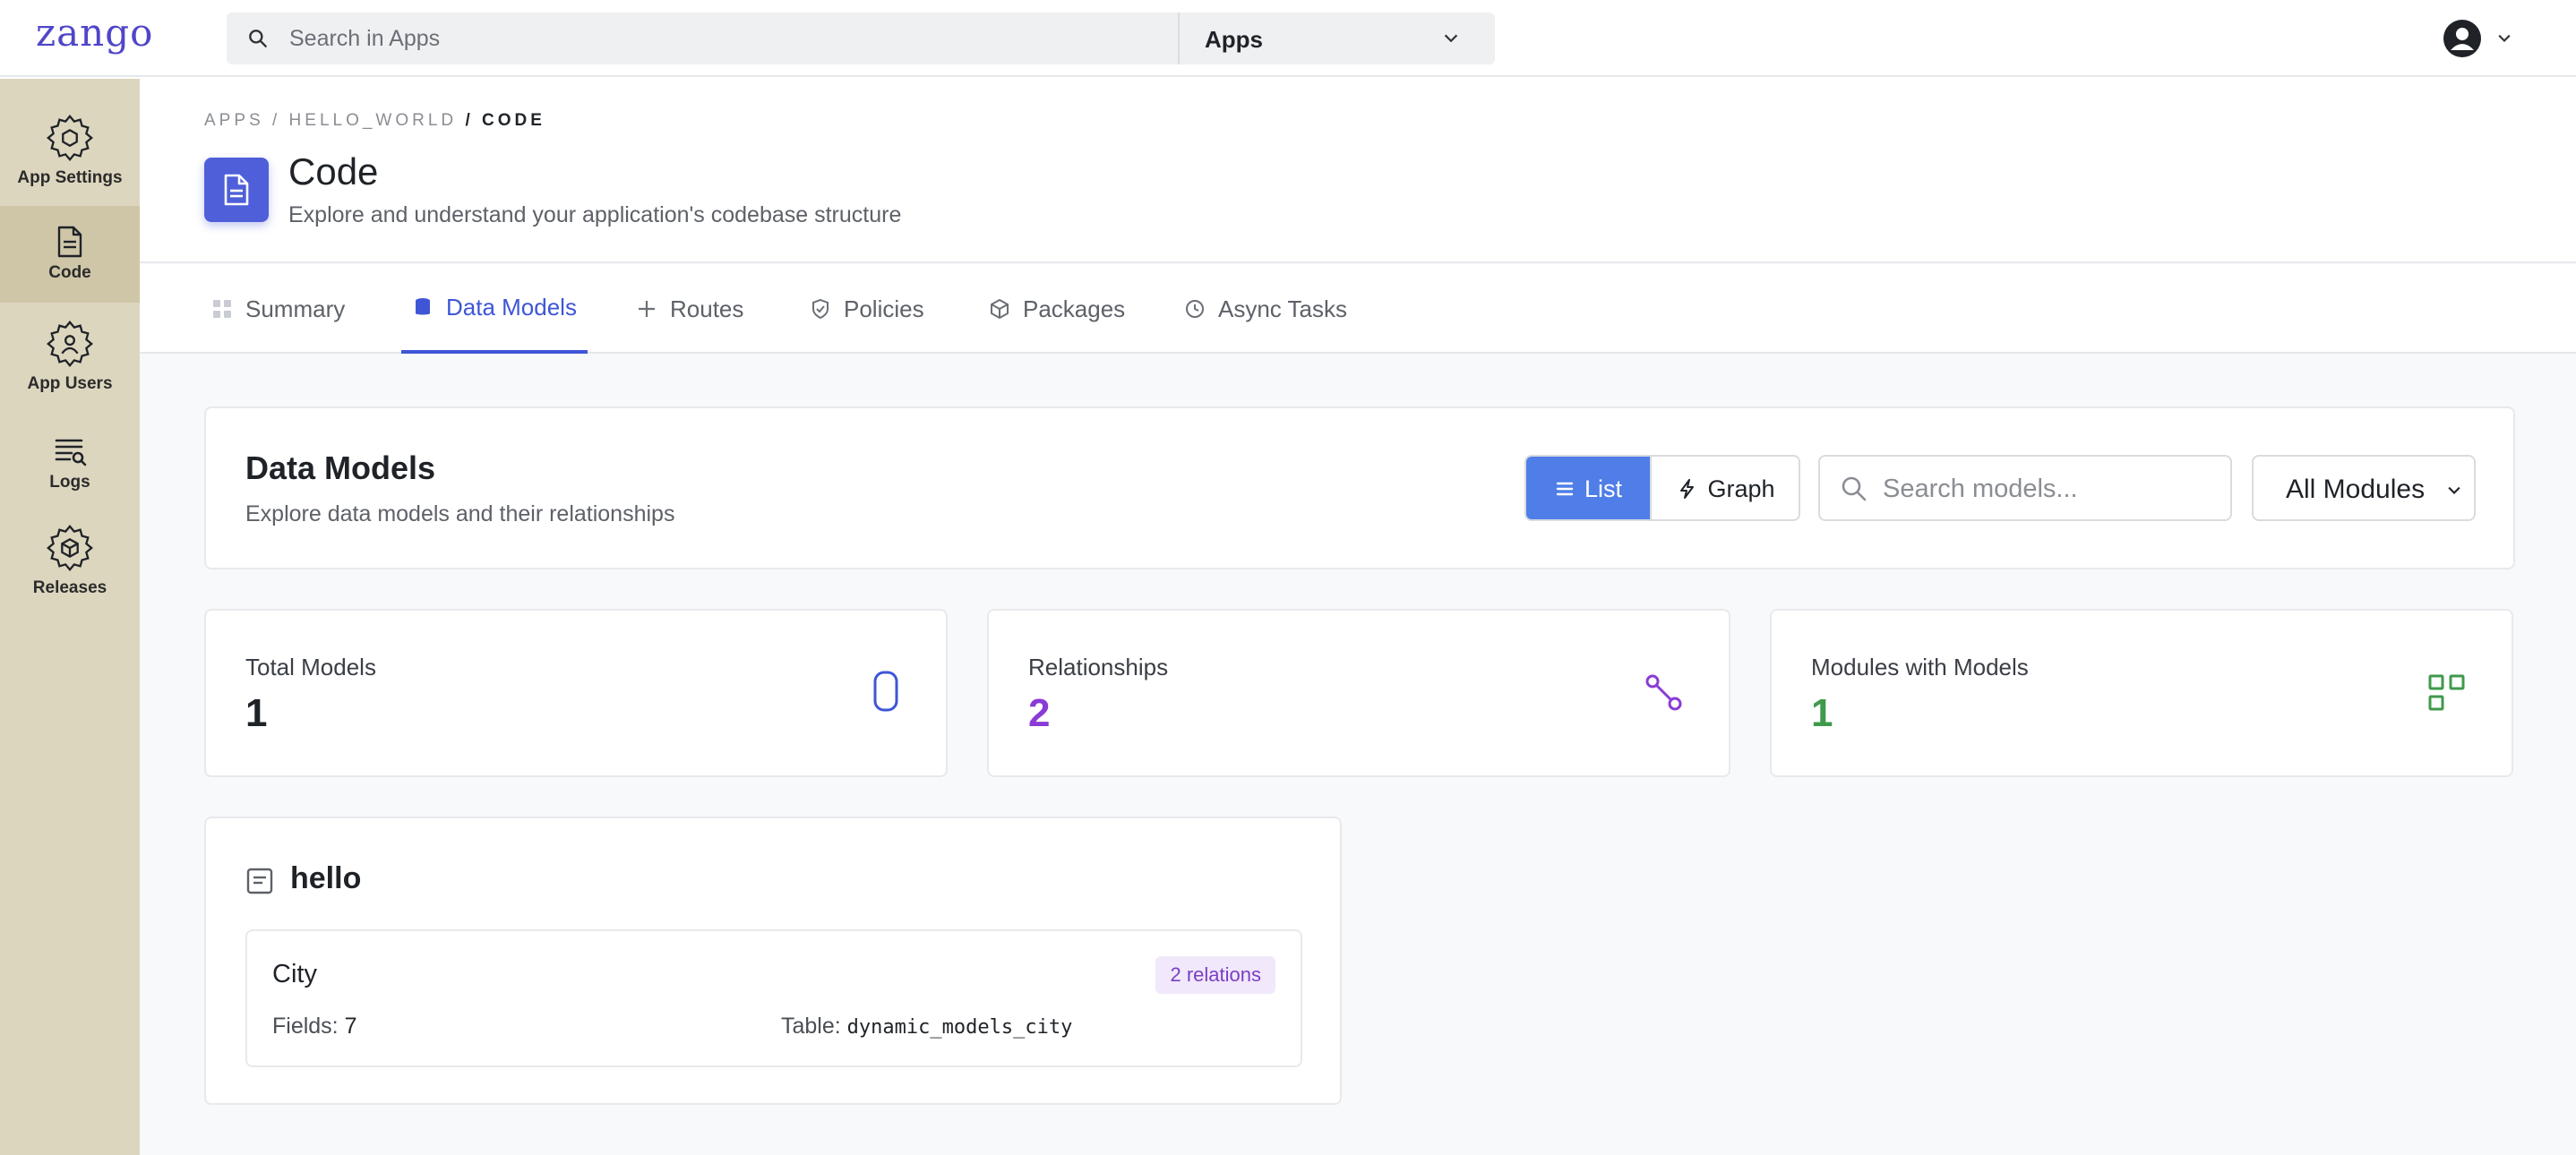 The image size is (2576, 1155). I want to click on stat-label: Modules with Models, so click(1920, 667).